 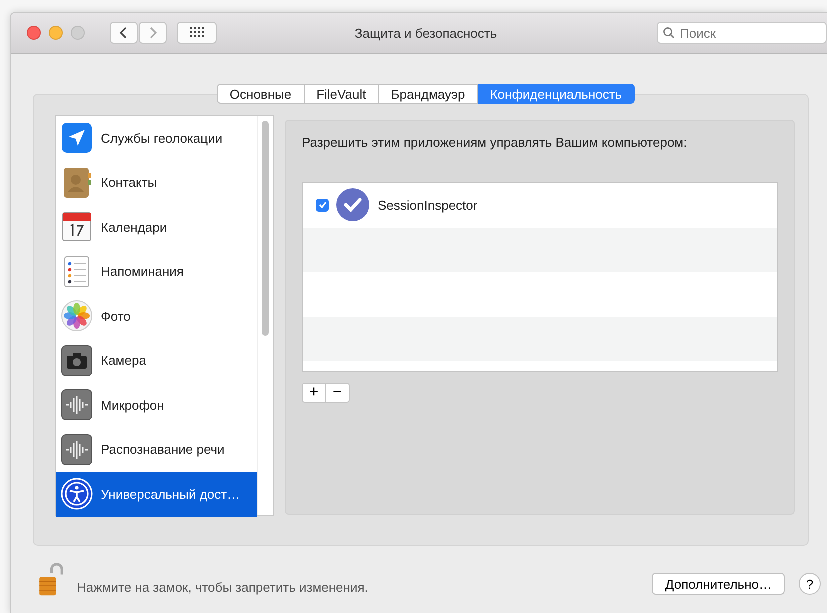 I want to click on item-label: Календари, so click(x=134, y=227).